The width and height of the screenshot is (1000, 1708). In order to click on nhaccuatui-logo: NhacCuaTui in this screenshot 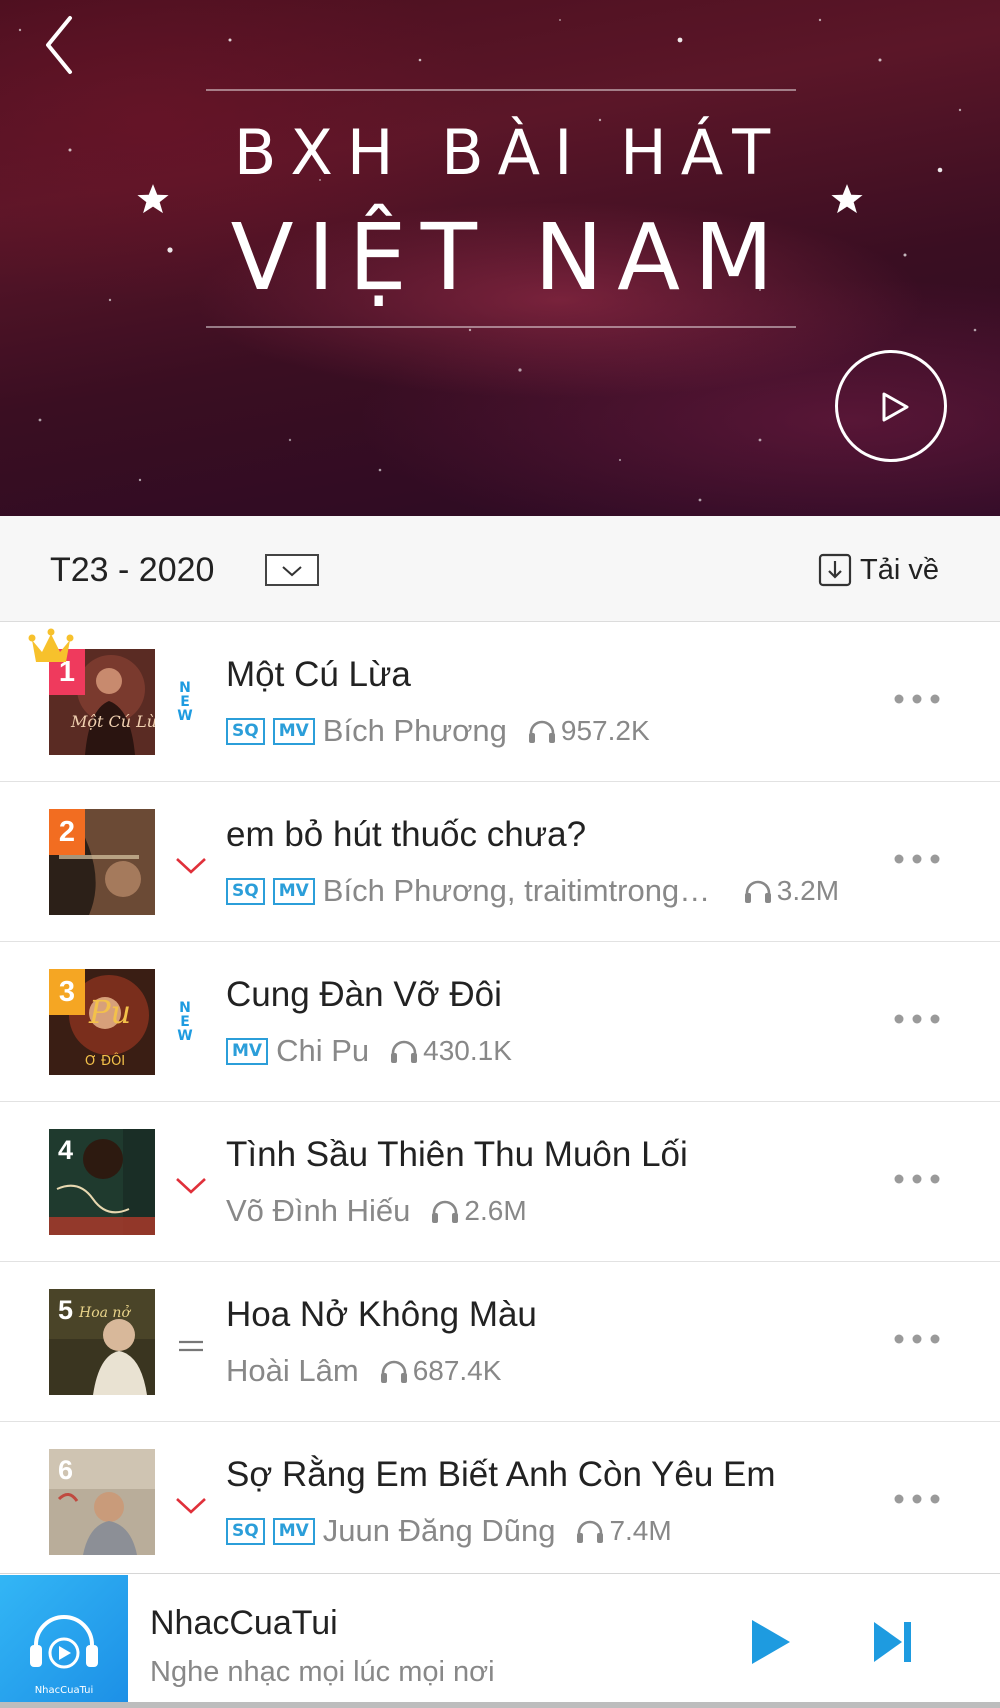, I will do `click(64, 1641)`.